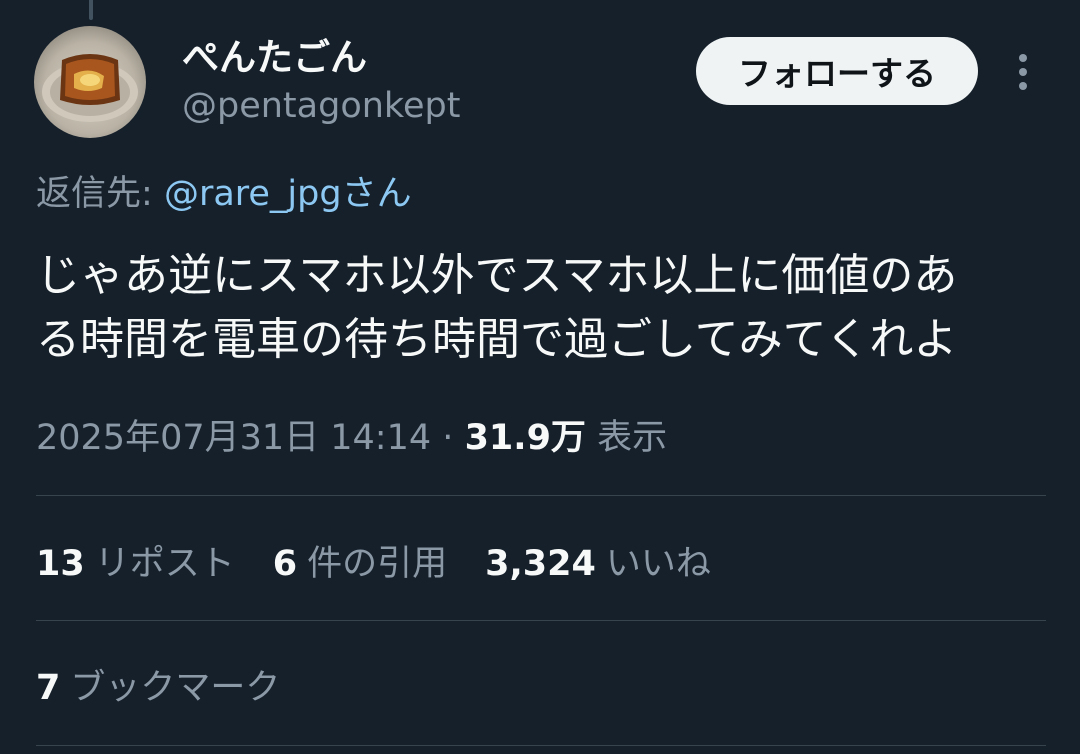 This screenshot has height=754, width=1080. What do you see at coordinates (658, 564) in the screenshot?
I see `likes-label: いいね` at bounding box center [658, 564].